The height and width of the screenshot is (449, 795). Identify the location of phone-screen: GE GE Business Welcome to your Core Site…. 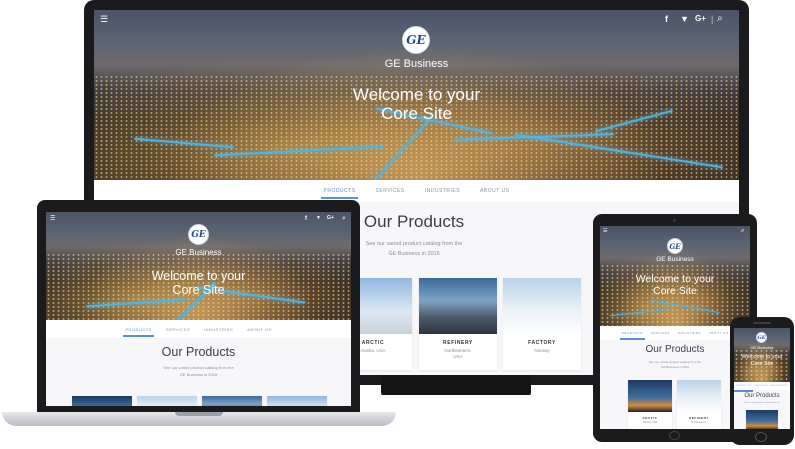
(762, 378).